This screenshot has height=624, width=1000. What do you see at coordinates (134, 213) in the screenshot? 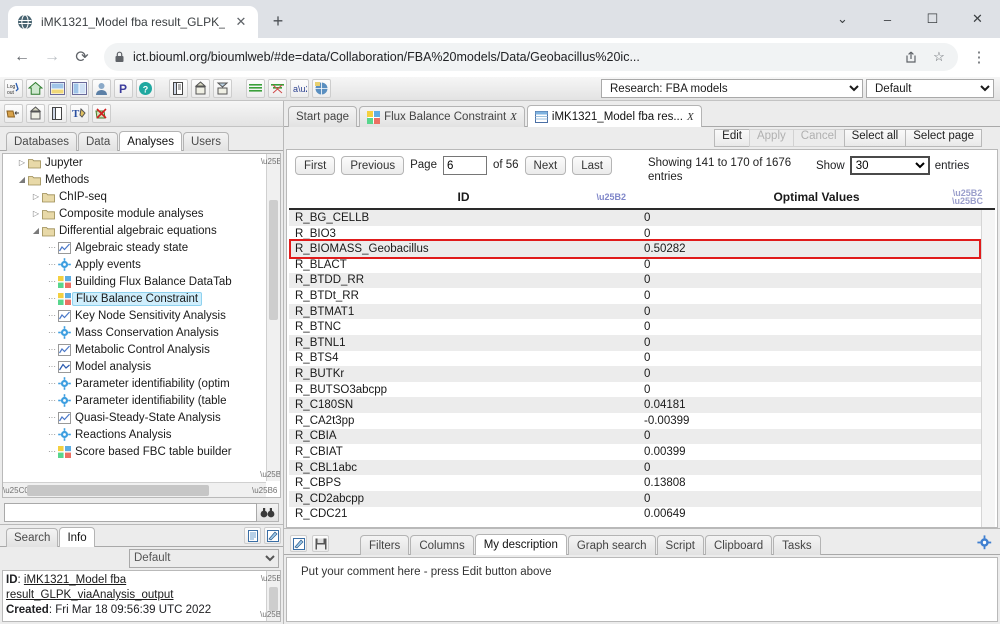
I see `tree-item-composite-module-analyses: ▷ Composite module analyses` at bounding box center [134, 213].